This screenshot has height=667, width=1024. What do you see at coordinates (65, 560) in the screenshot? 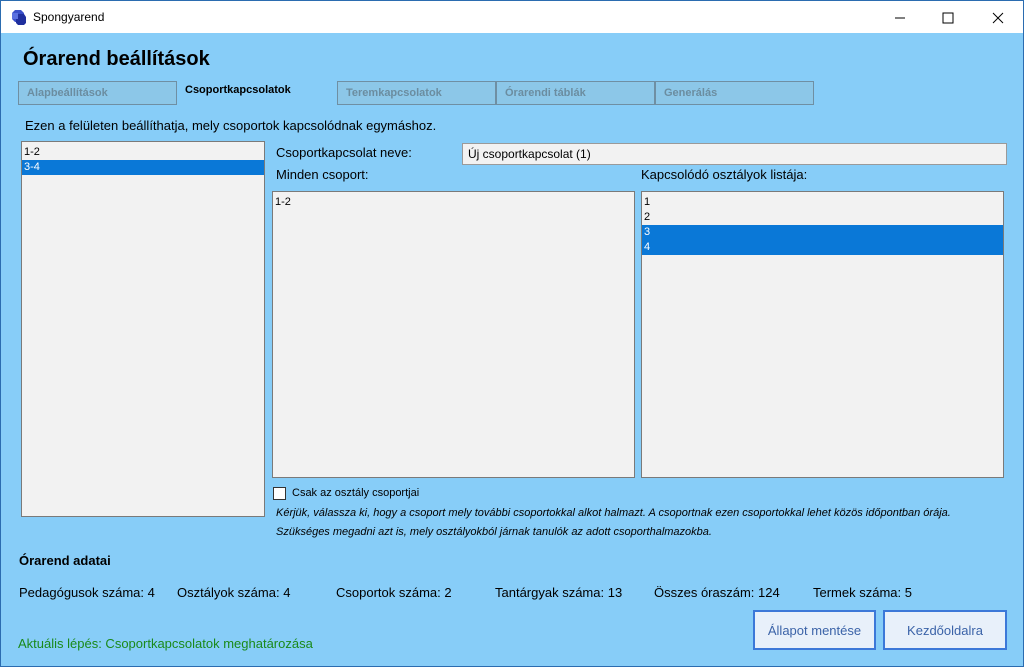
I see `summary-title: Órarend adatai` at bounding box center [65, 560].